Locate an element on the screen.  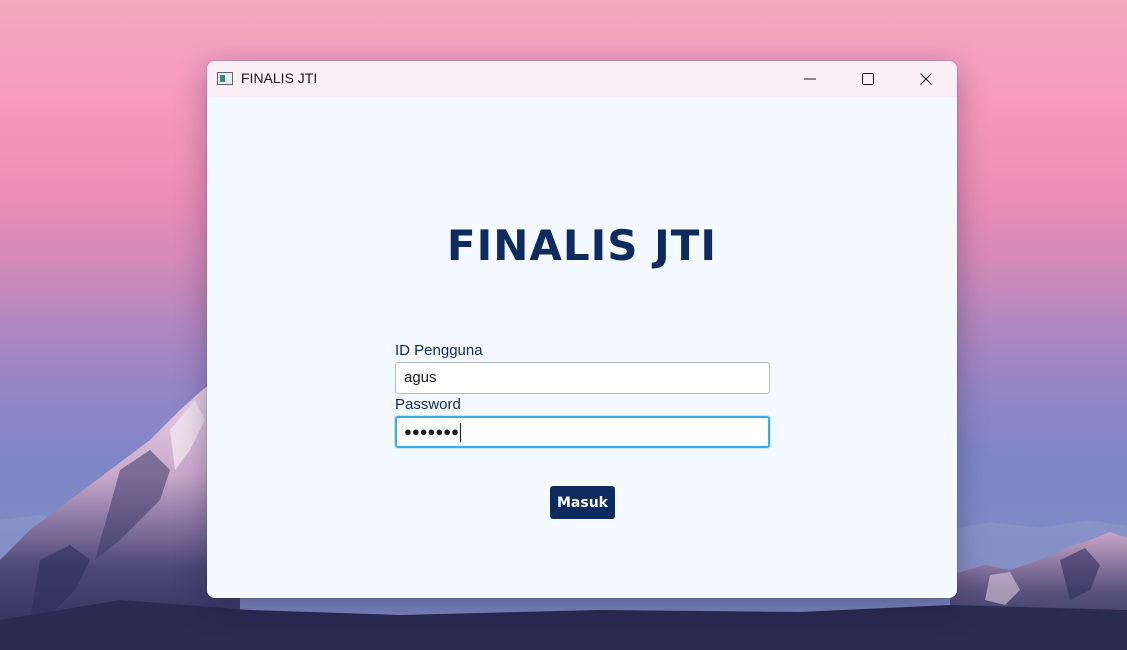
maximize-icon is located at coordinates (868, 79).